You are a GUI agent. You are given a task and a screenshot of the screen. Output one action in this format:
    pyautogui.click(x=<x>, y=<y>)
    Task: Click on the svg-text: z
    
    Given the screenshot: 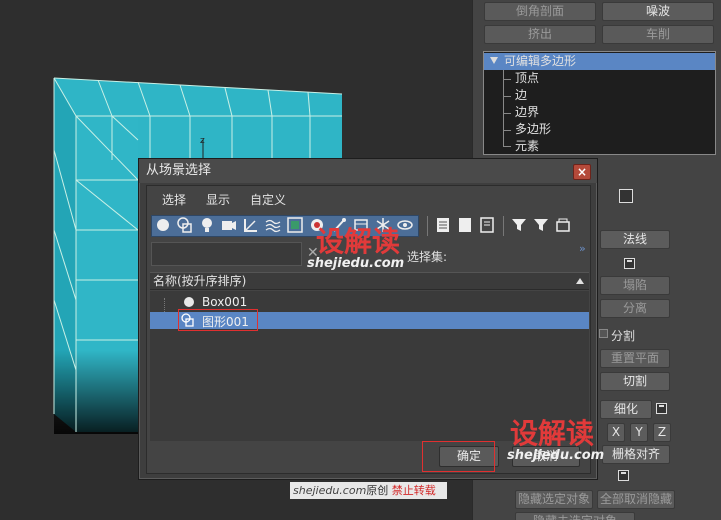 What is the action you would take?
    pyautogui.click(x=202, y=141)
    